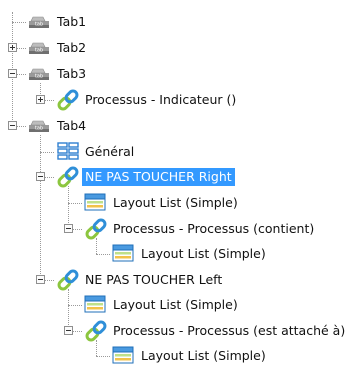  I want to click on tree-node-tab4: tab Tab4, so click(179, 126).